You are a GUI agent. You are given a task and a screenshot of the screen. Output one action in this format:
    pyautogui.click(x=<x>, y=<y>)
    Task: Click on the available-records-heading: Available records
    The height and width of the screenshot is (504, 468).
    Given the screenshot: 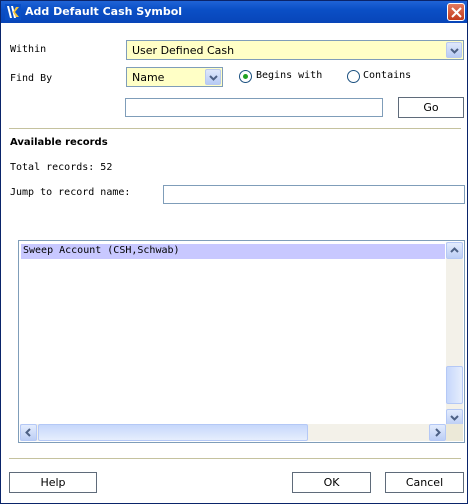 What is the action you would take?
    pyautogui.click(x=59, y=142)
    